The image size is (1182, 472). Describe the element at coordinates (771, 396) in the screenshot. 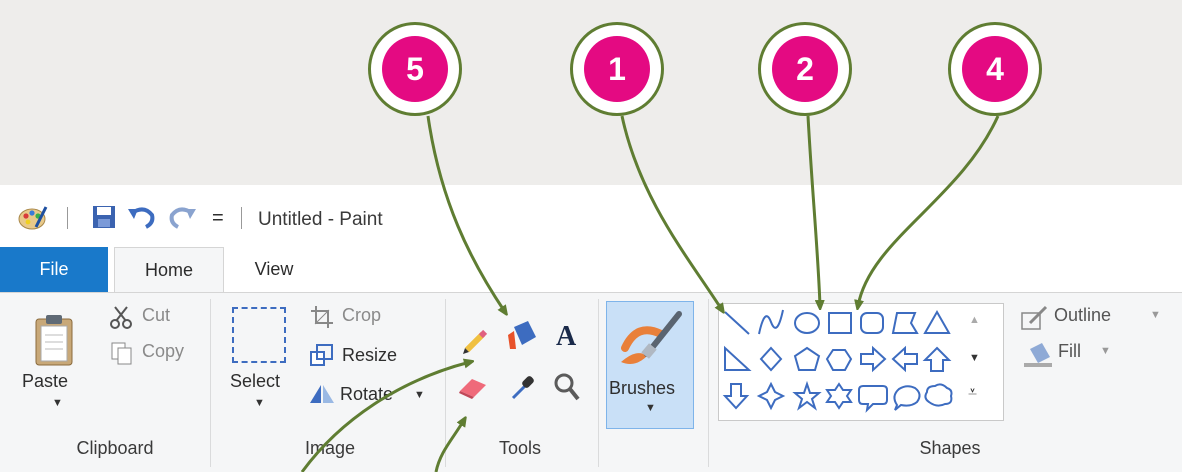

I see `four-point-star-shape` at that location.